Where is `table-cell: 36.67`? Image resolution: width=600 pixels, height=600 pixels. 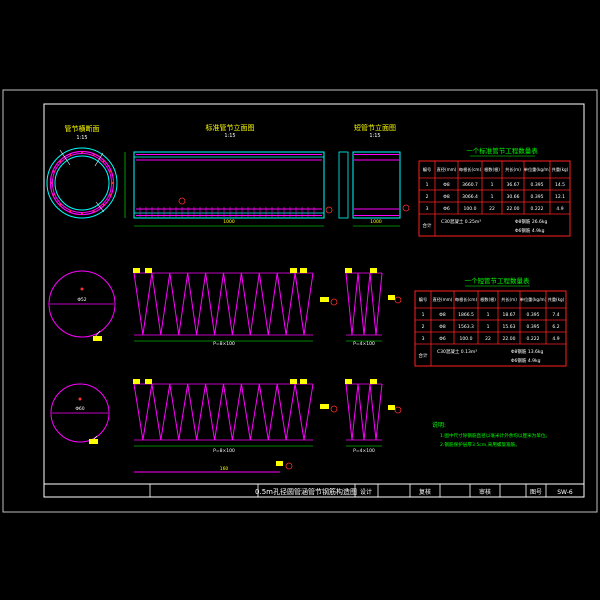
table-cell: 36.67 is located at coordinates (513, 185).